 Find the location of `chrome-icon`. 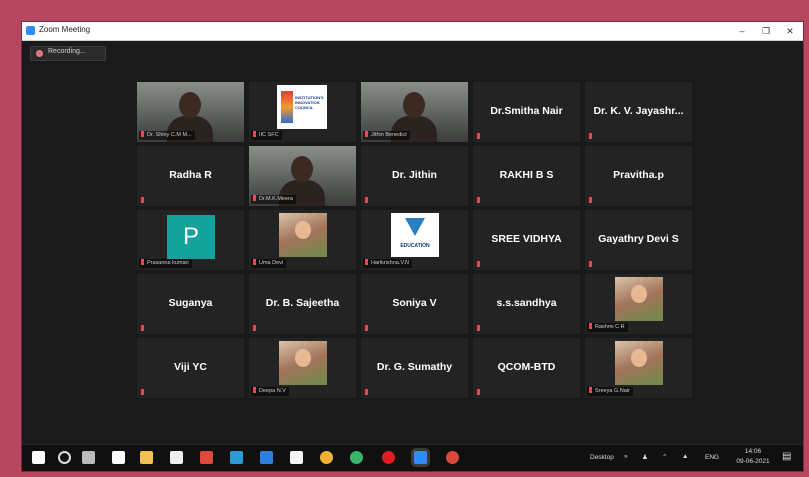

chrome-icon is located at coordinates (326, 457).